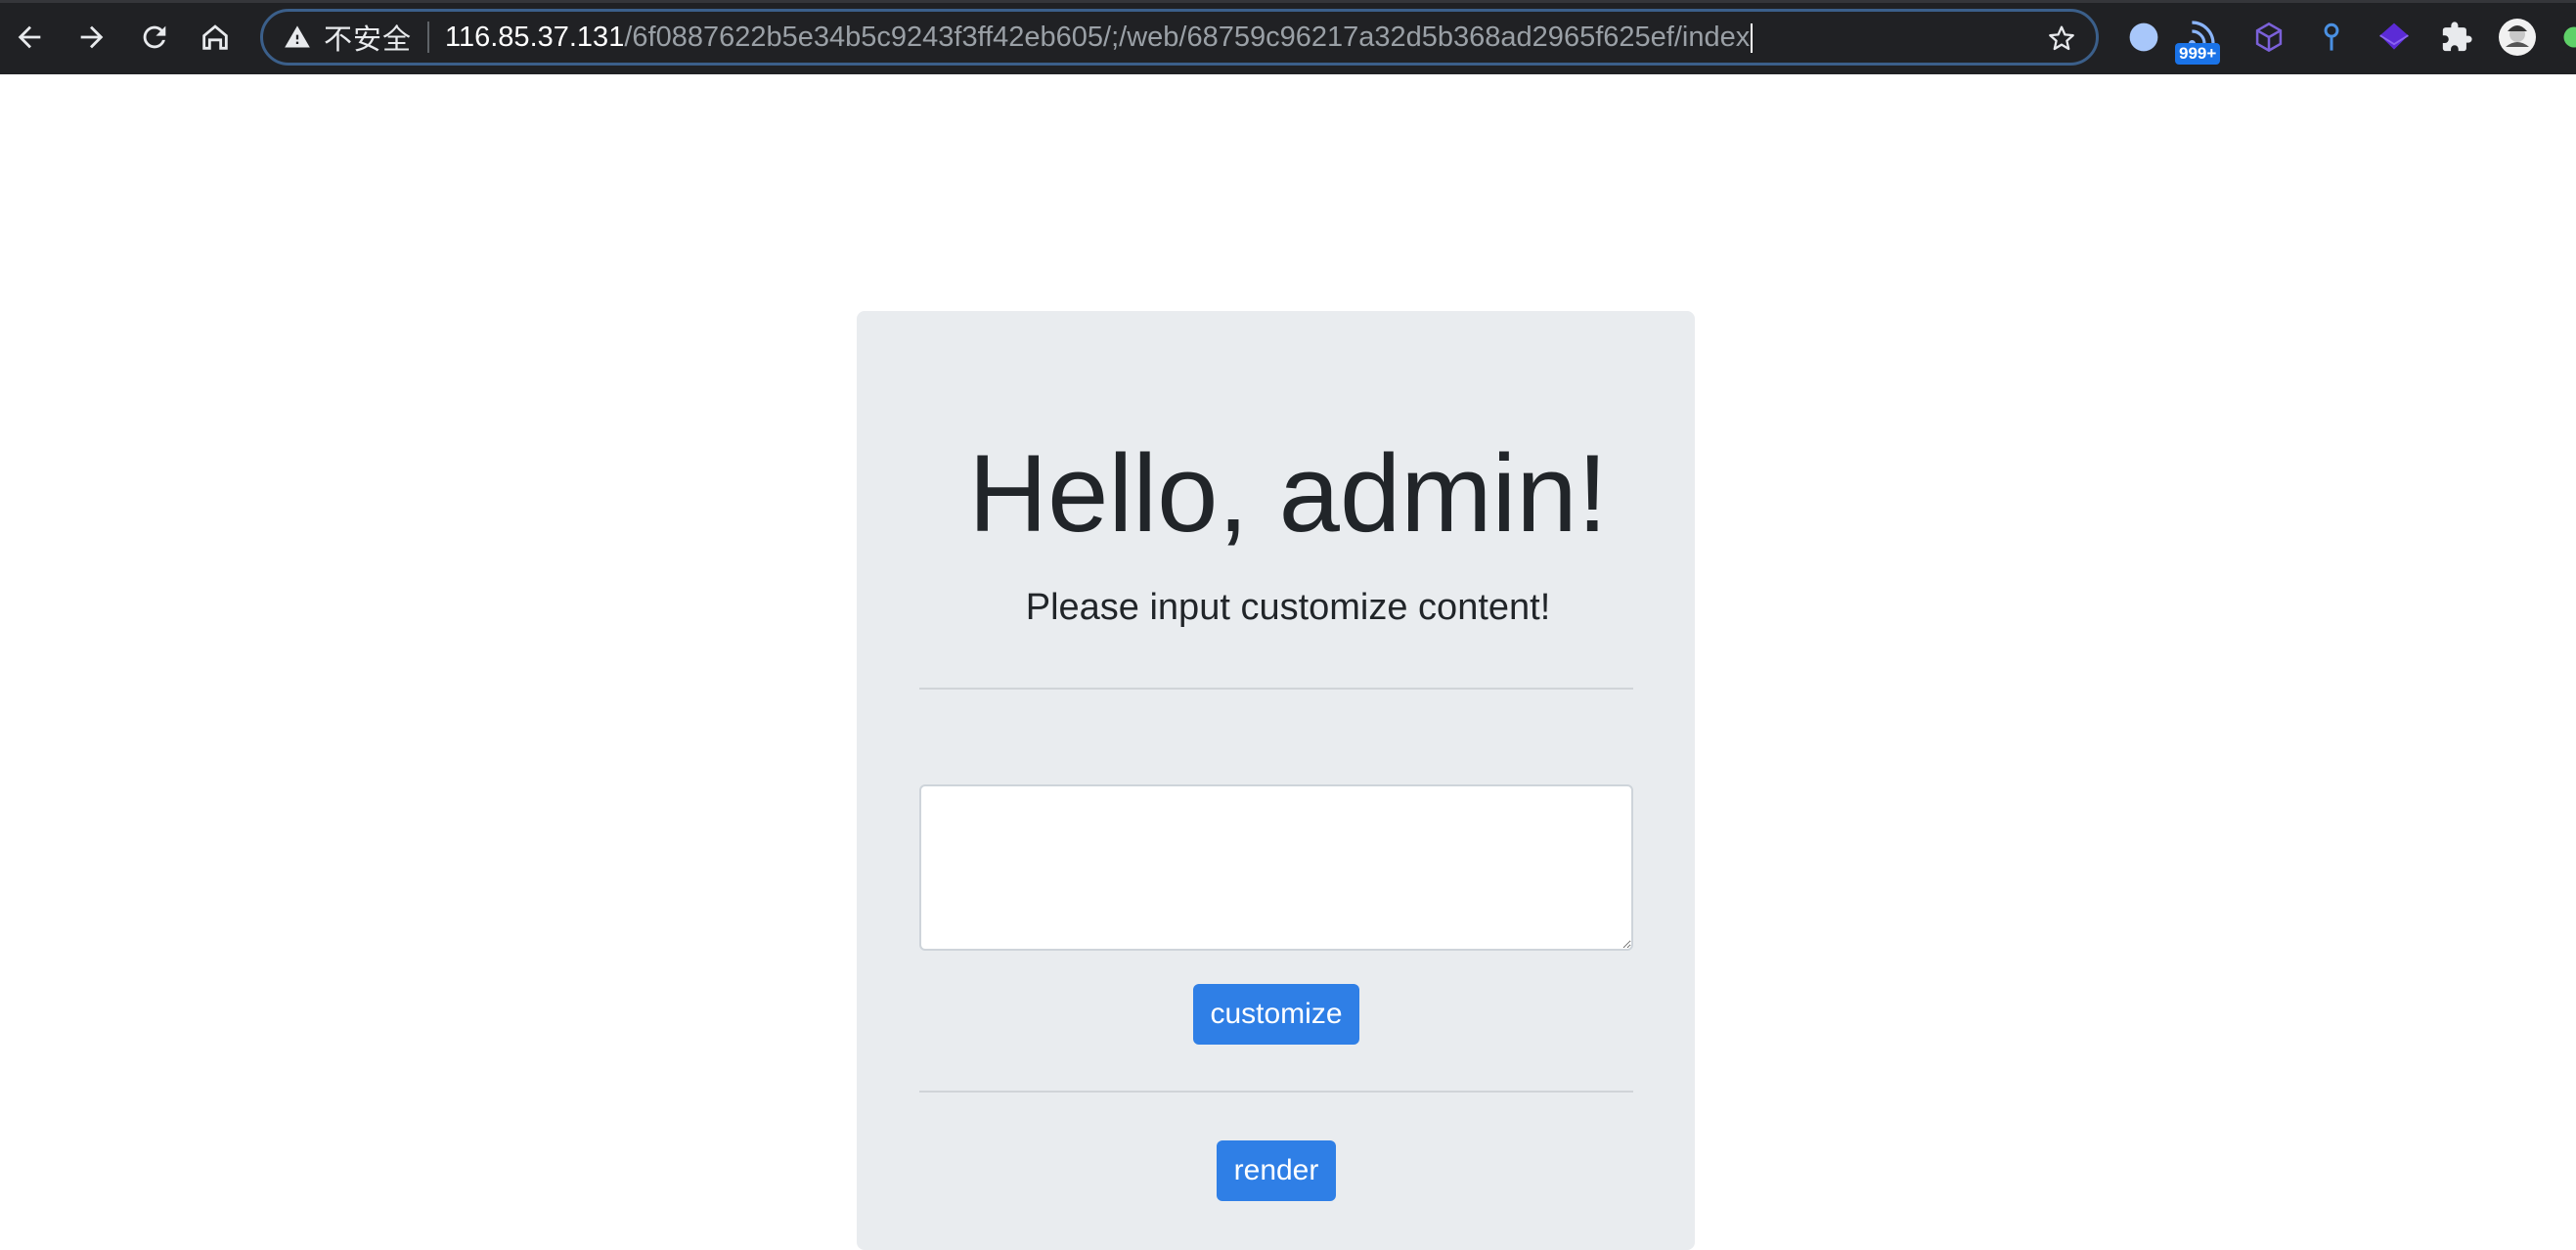 The height and width of the screenshot is (1250, 2576). Describe the element at coordinates (2143, 37) in the screenshot. I see `extension-circle-icon` at that location.